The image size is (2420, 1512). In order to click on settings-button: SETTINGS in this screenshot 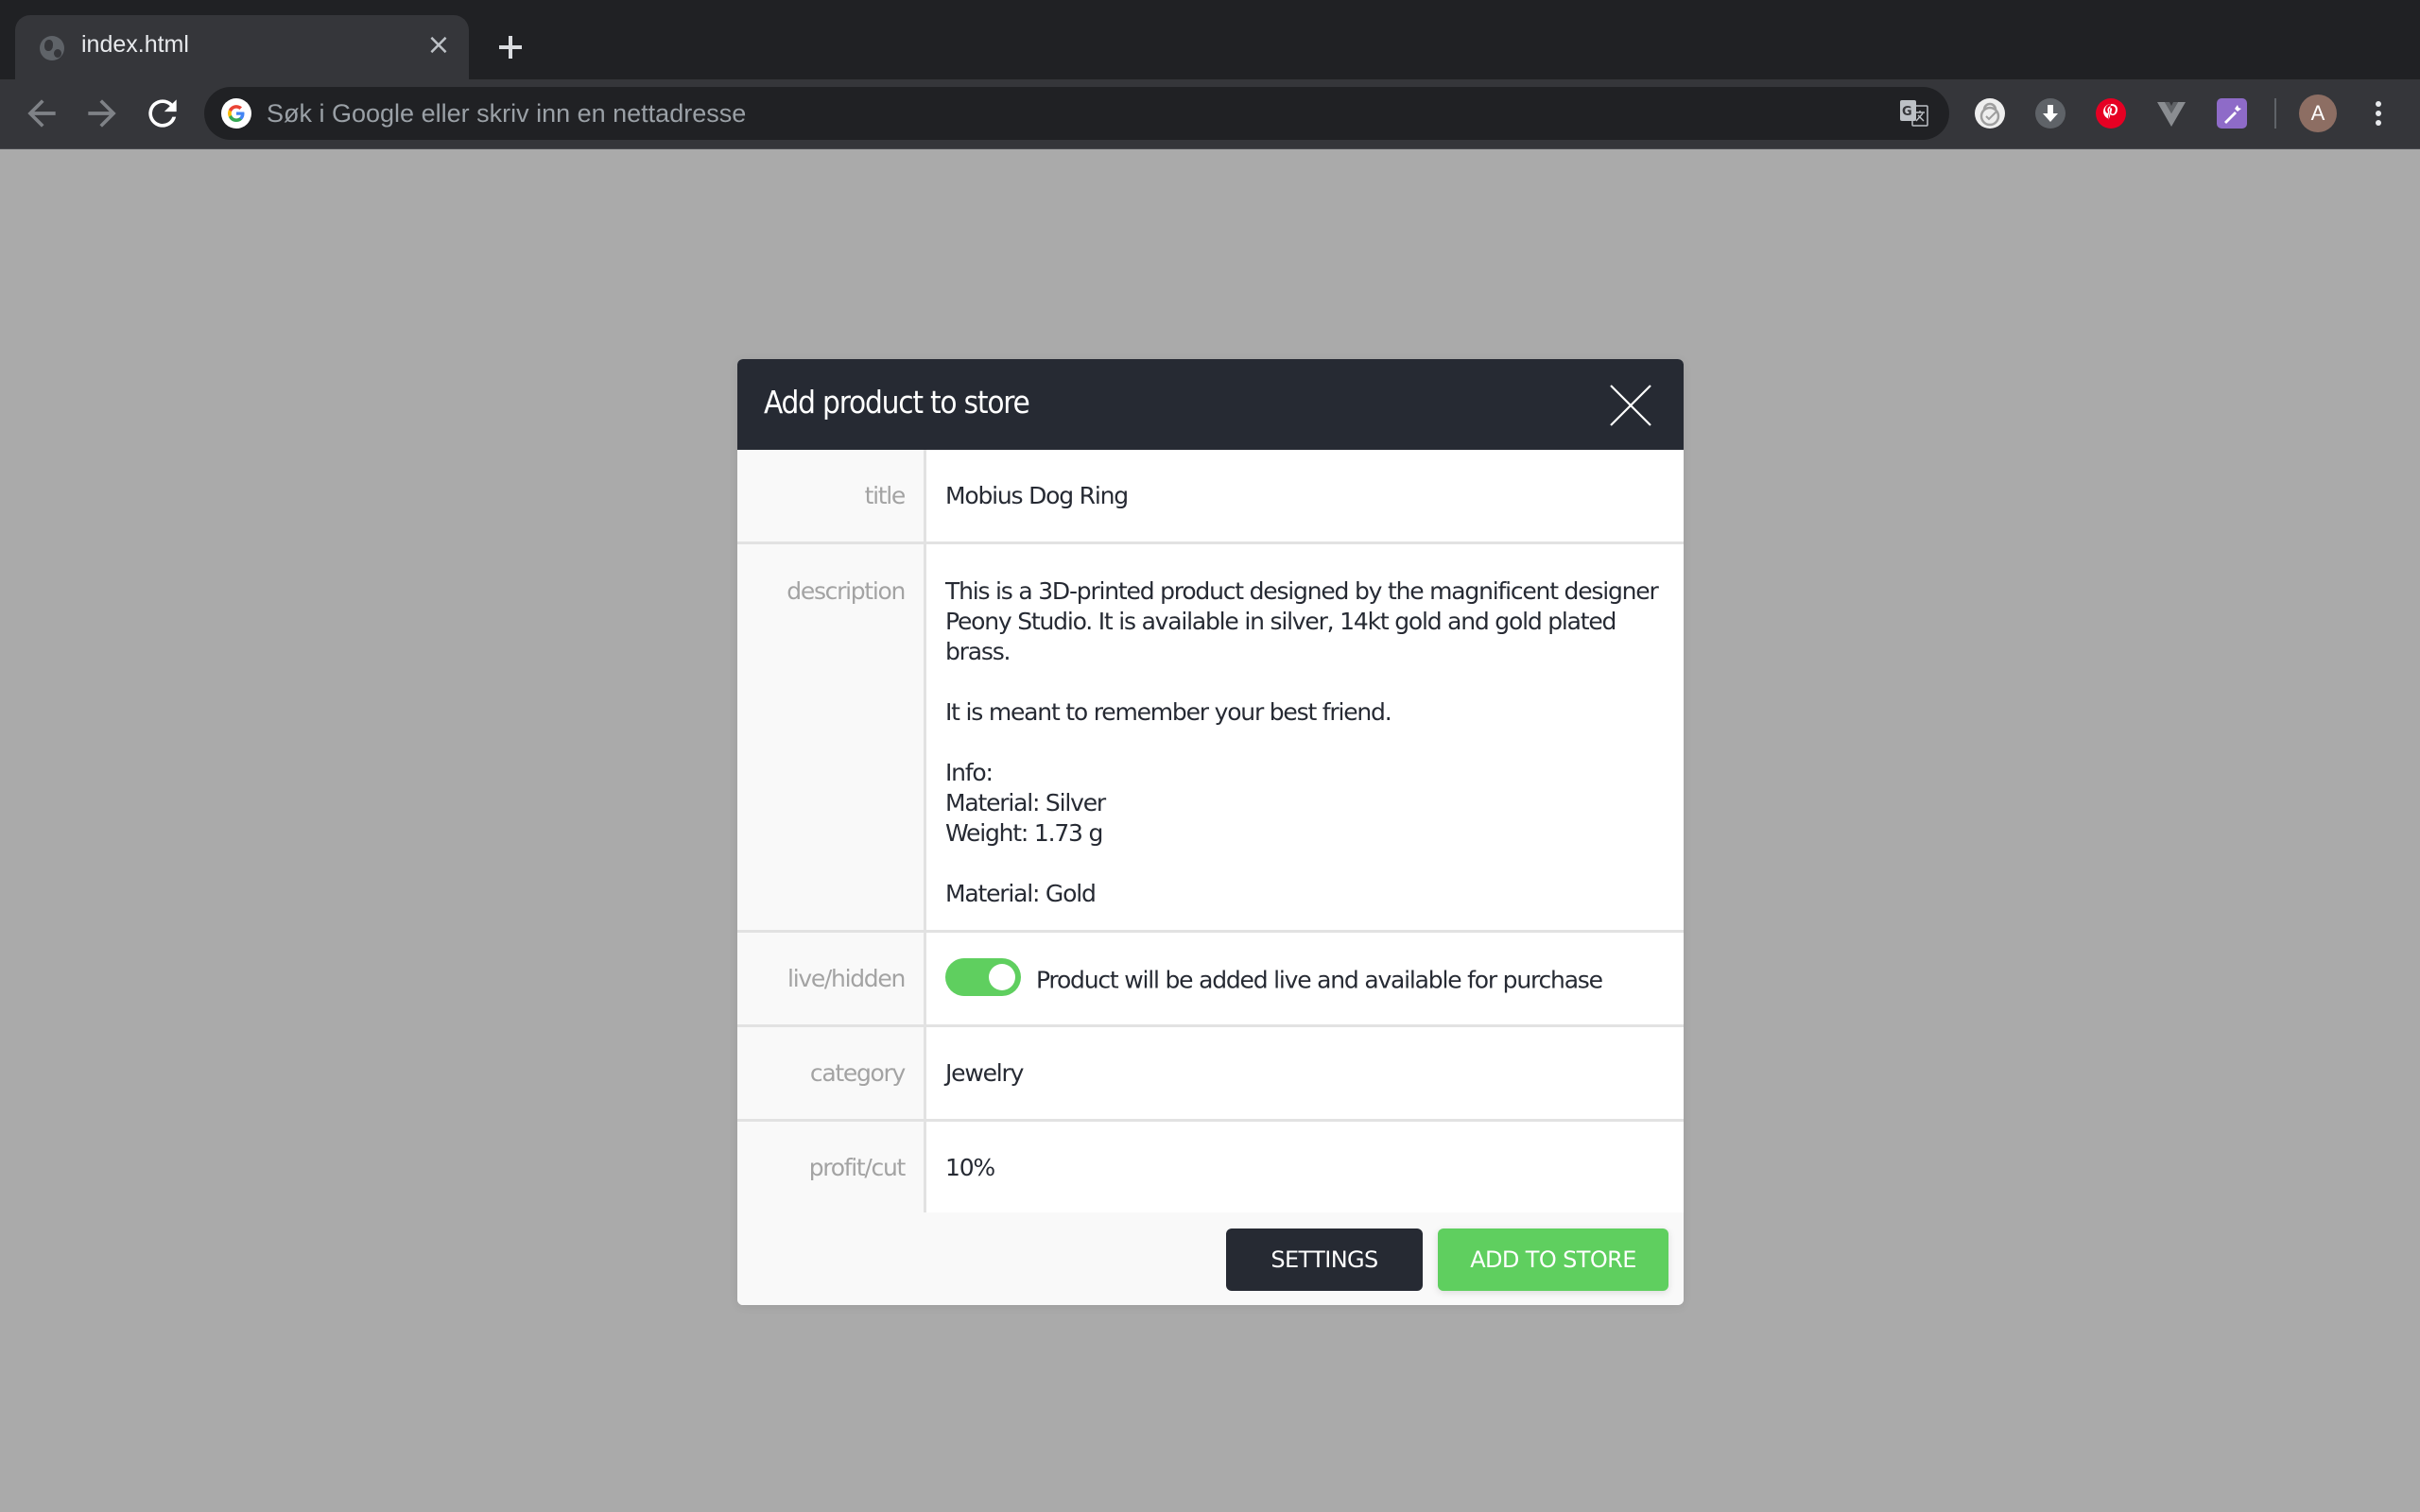, I will do `click(1324, 1259)`.